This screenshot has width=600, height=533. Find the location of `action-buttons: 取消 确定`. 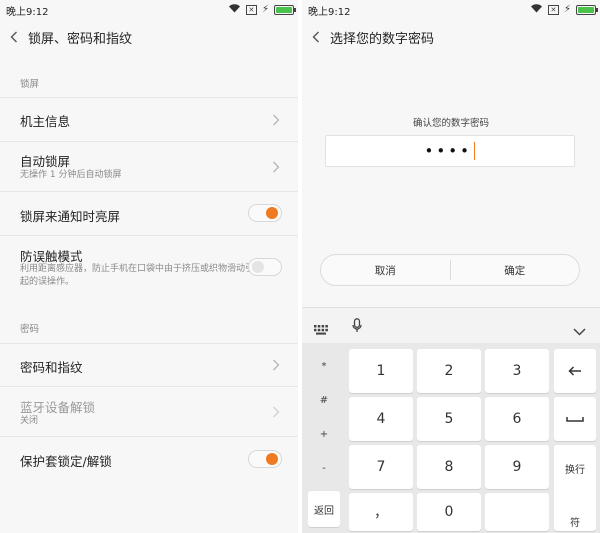

action-buttons: 取消 确定 is located at coordinates (450, 270).